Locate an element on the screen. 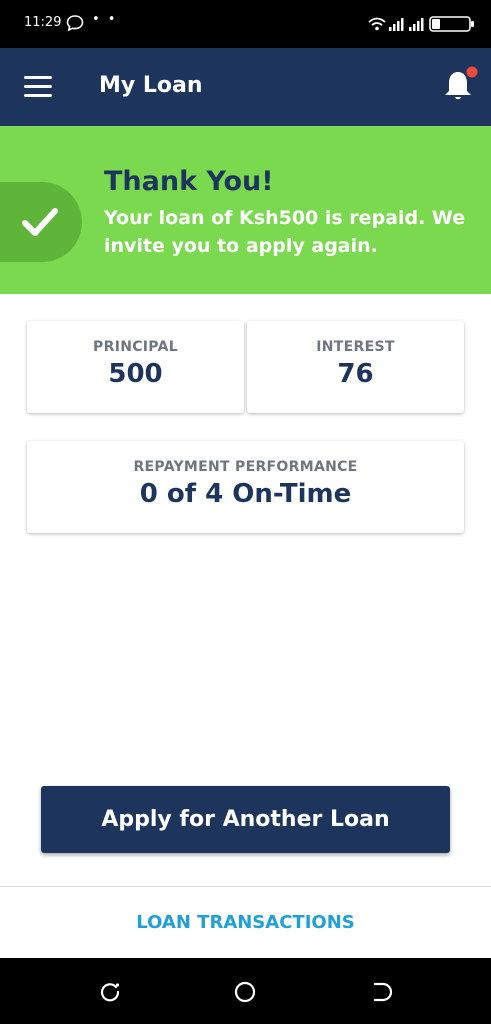  interest-label: INTEREST is located at coordinates (355, 347).